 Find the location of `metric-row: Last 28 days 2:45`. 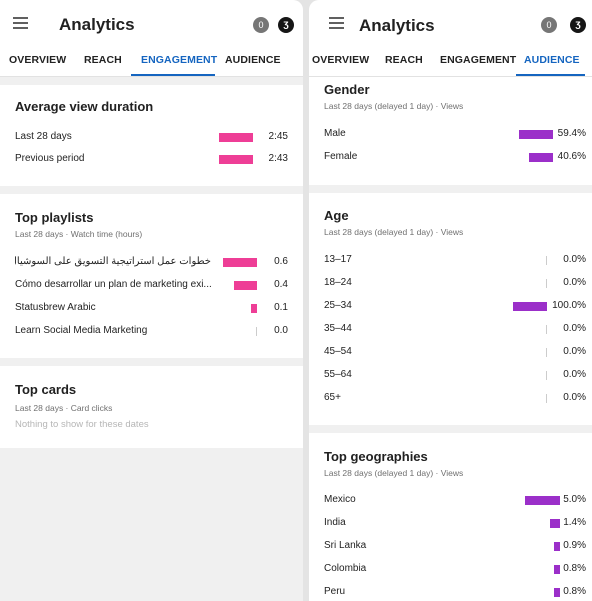

metric-row: Last 28 days 2:45 is located at coordinates (151, 138).